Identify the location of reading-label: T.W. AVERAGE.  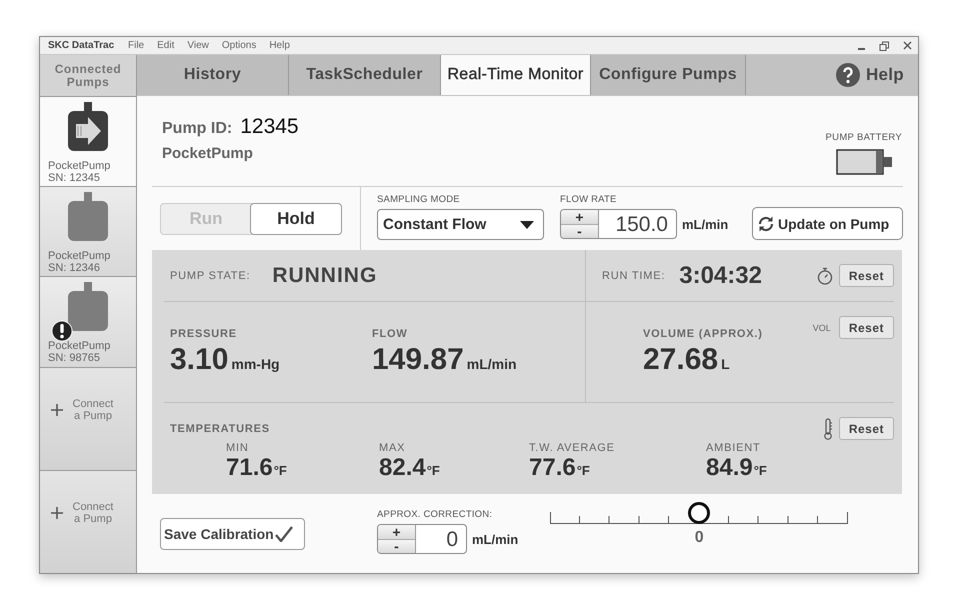
(572, 448).